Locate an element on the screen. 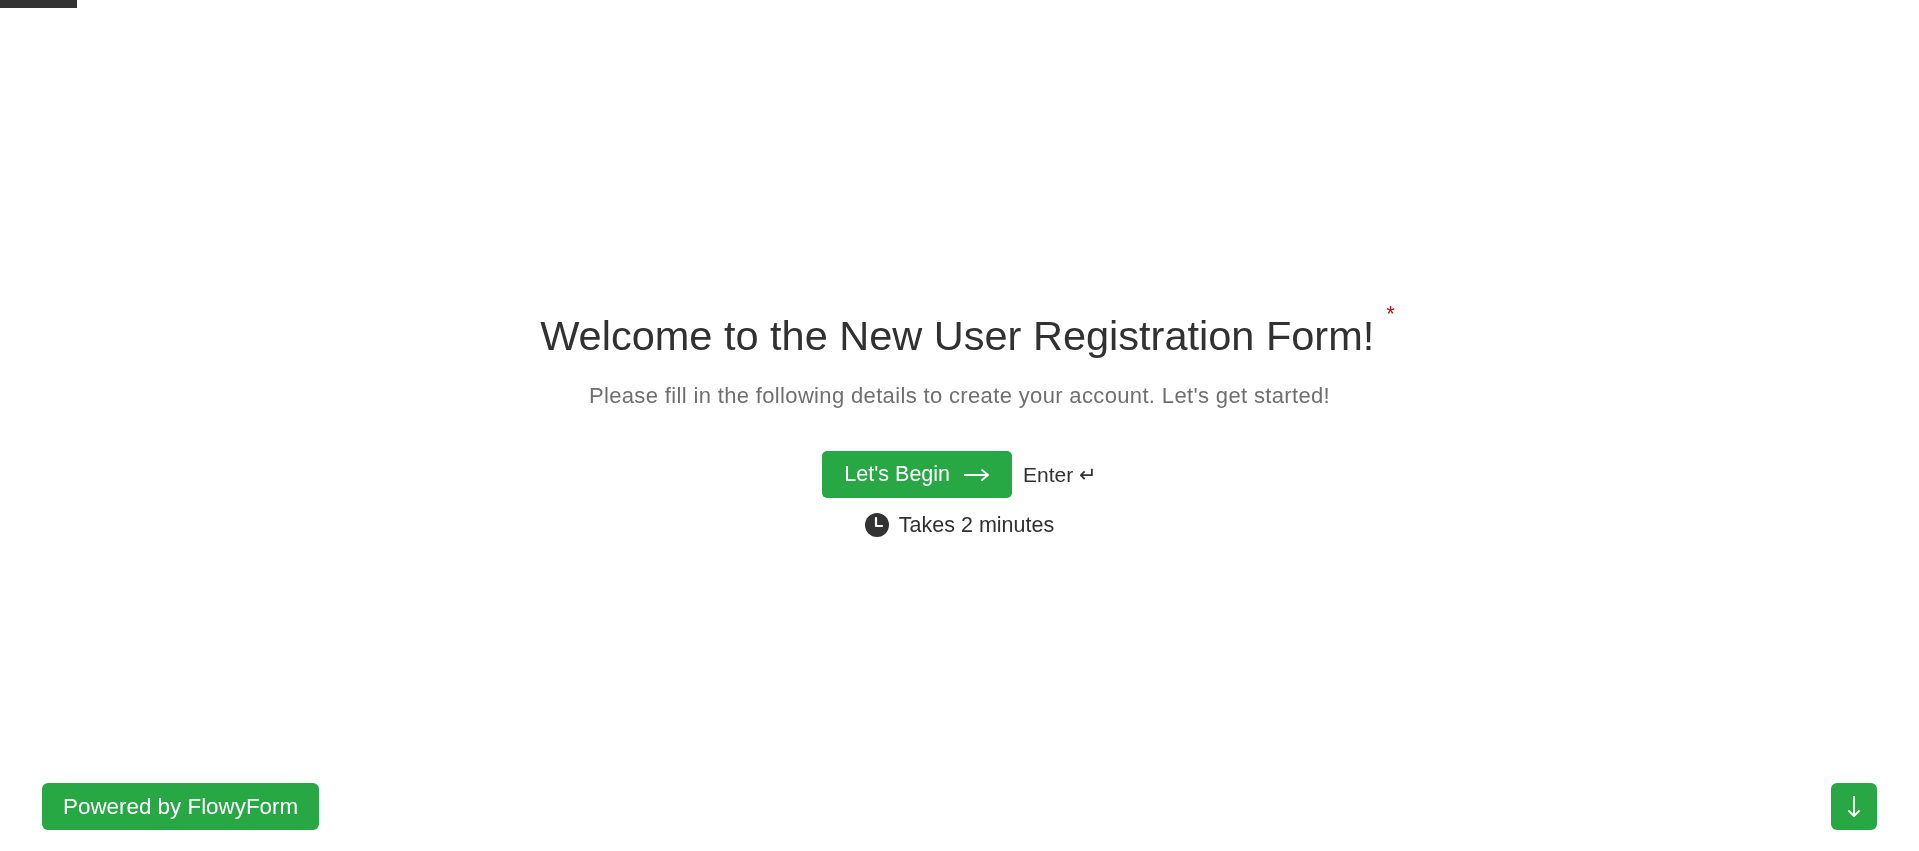 Image resolution: width=1919 pixels, height=851 pixels. next-button is located at coordinates (1854, 806).